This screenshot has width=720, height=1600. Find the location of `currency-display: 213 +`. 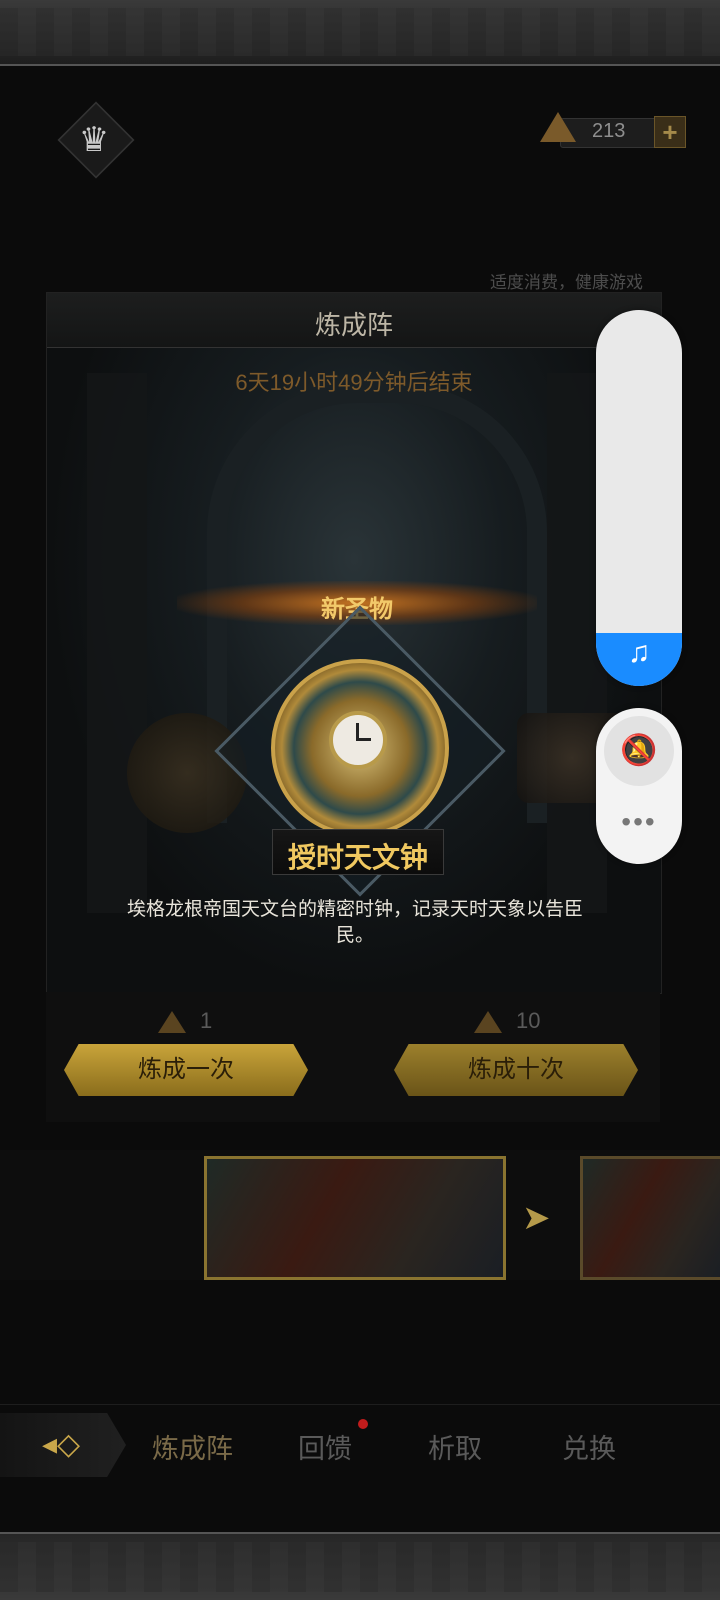

currency-display: 213 + is located at coordinates (613, 132).